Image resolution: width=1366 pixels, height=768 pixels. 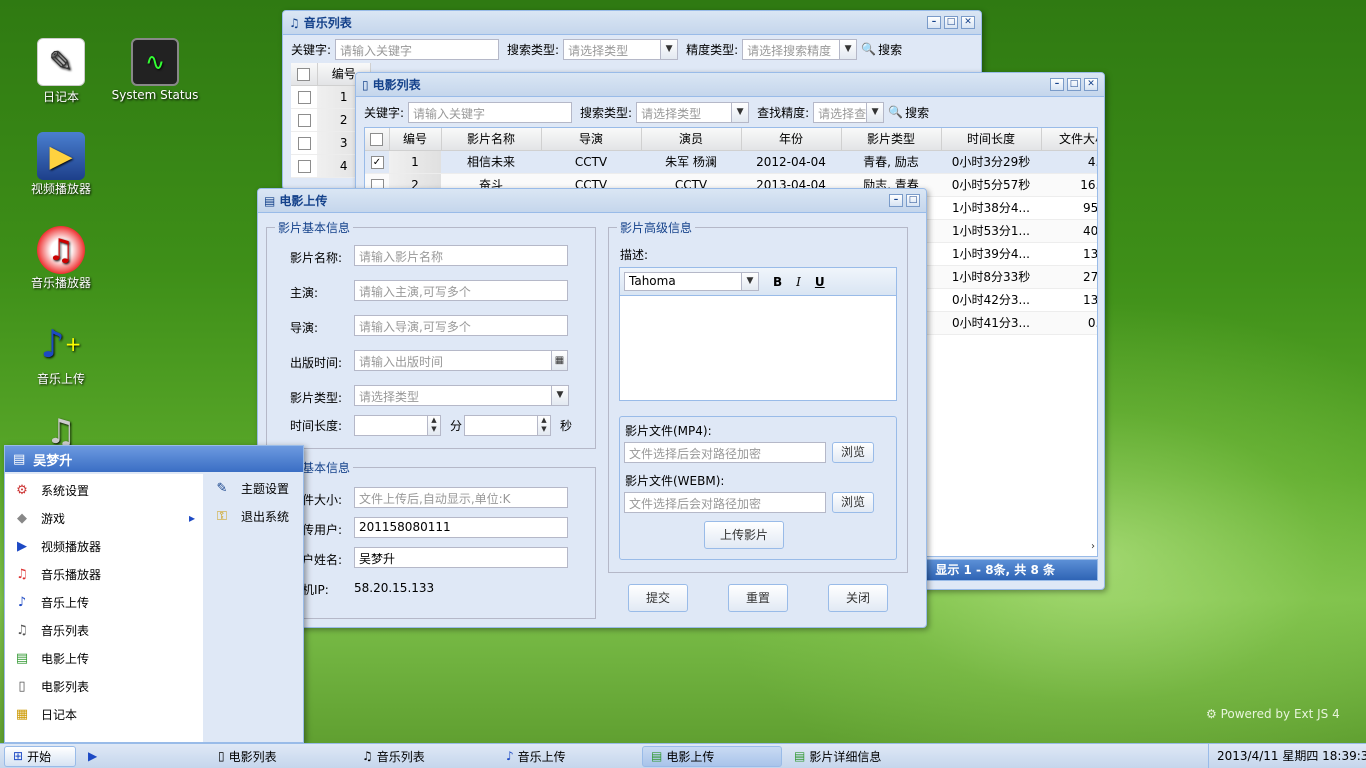 What do you see at coordinates (560, 360) in the screenshot?
I see `calendar-icon: ▦` at bounding box center [560, 360].